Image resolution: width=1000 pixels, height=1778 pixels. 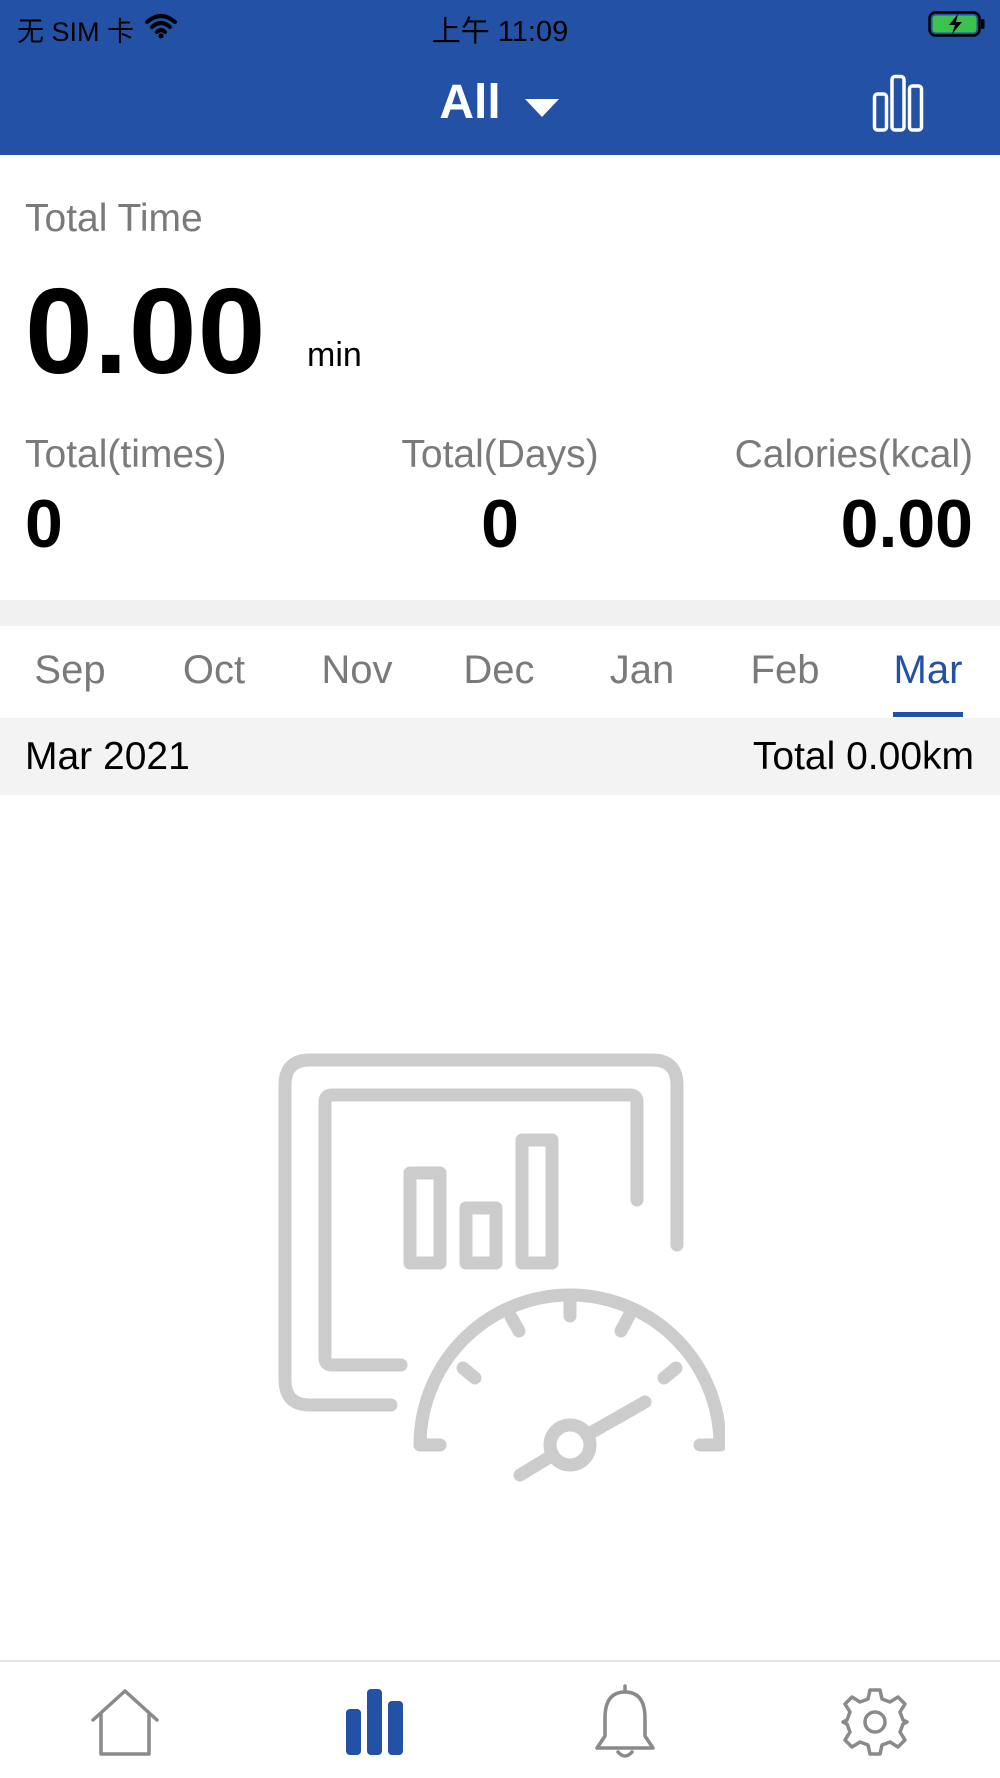 What do you see at coordinates (928, 714) in the screenshot?
I see `selected-month-indicator` at bounding box center [928, 714].